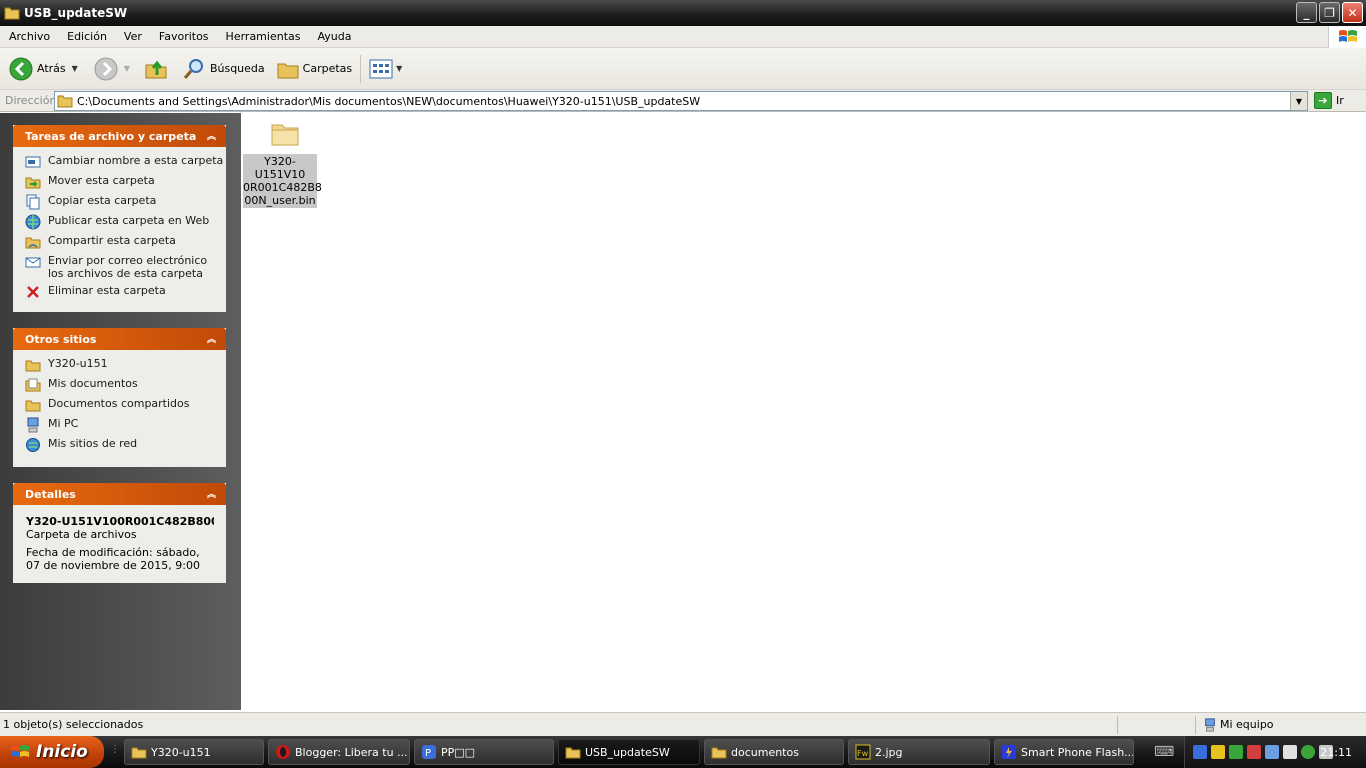  I want to click on task-publish-web: Publicar esta carpeta en Web, so click(125, 222).